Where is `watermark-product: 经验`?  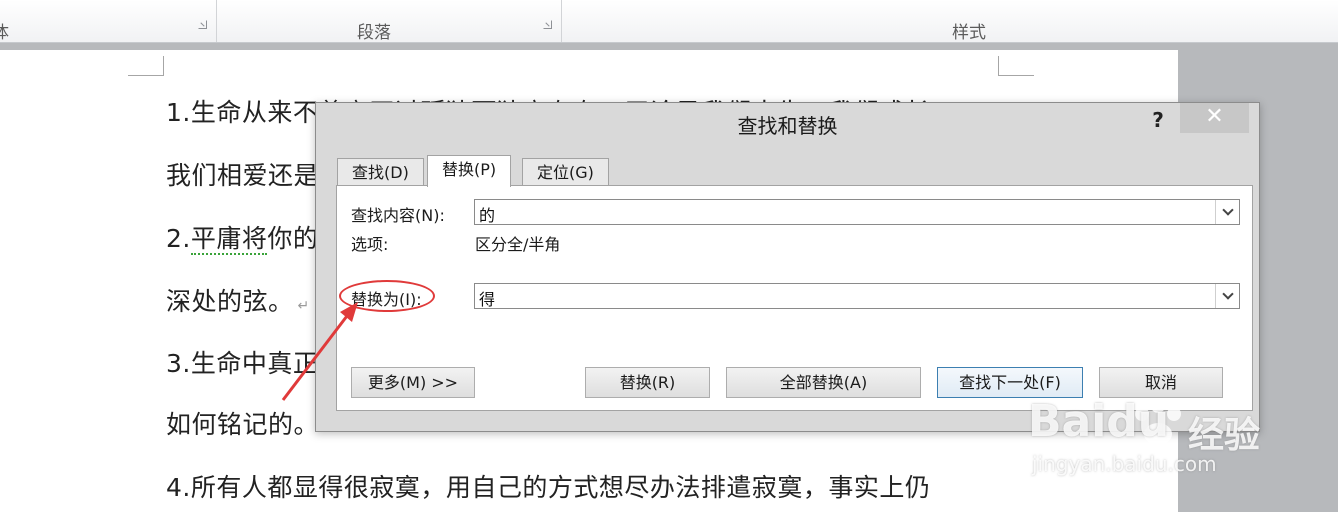
watermark-product: 经验 is located at coordinates (1224, 435).